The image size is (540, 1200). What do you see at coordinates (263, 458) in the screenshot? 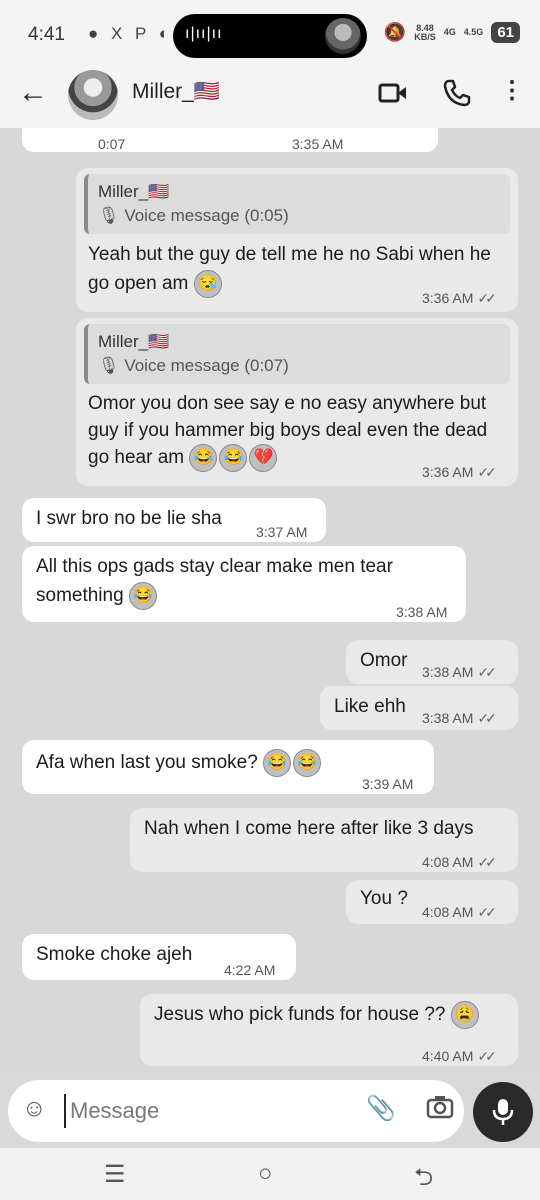
I see `emoji: 💔` at bounding box center [263, 458].